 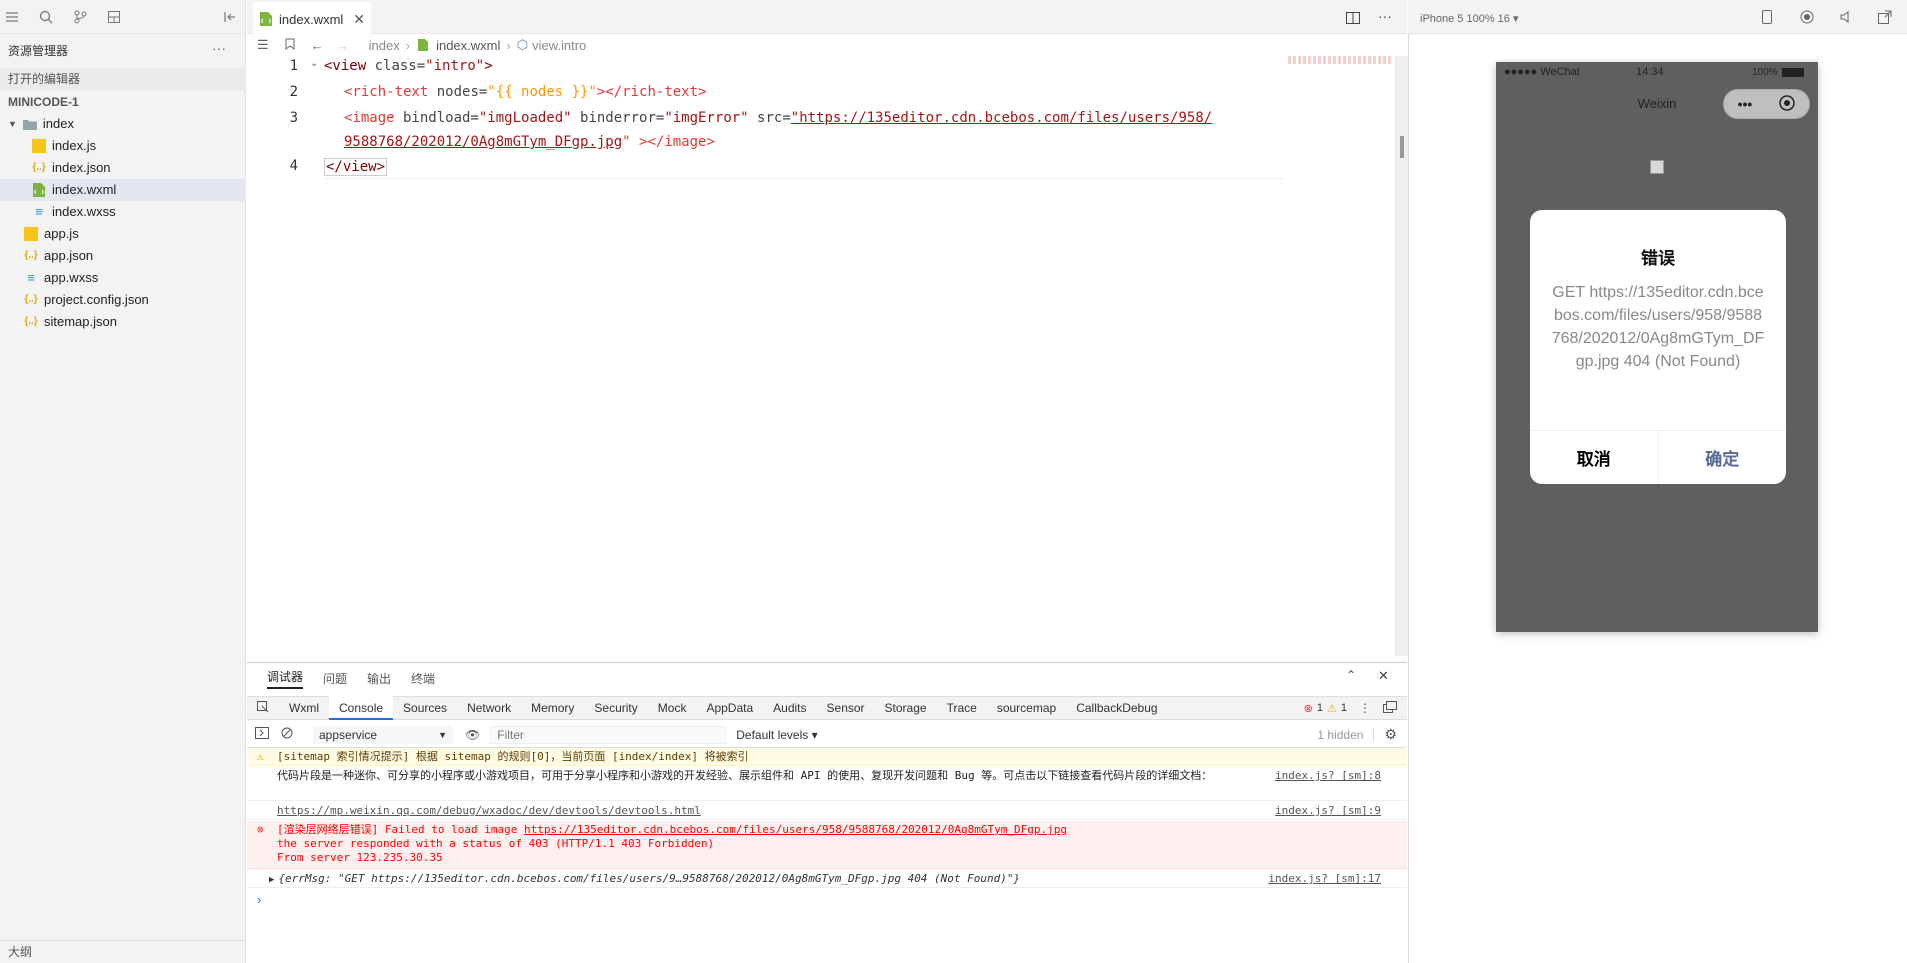 What do you see at coordinates (1383, 676) in the screenshot?
I see `close-panel-icon: ✕` at bounding box center [1383, 676].